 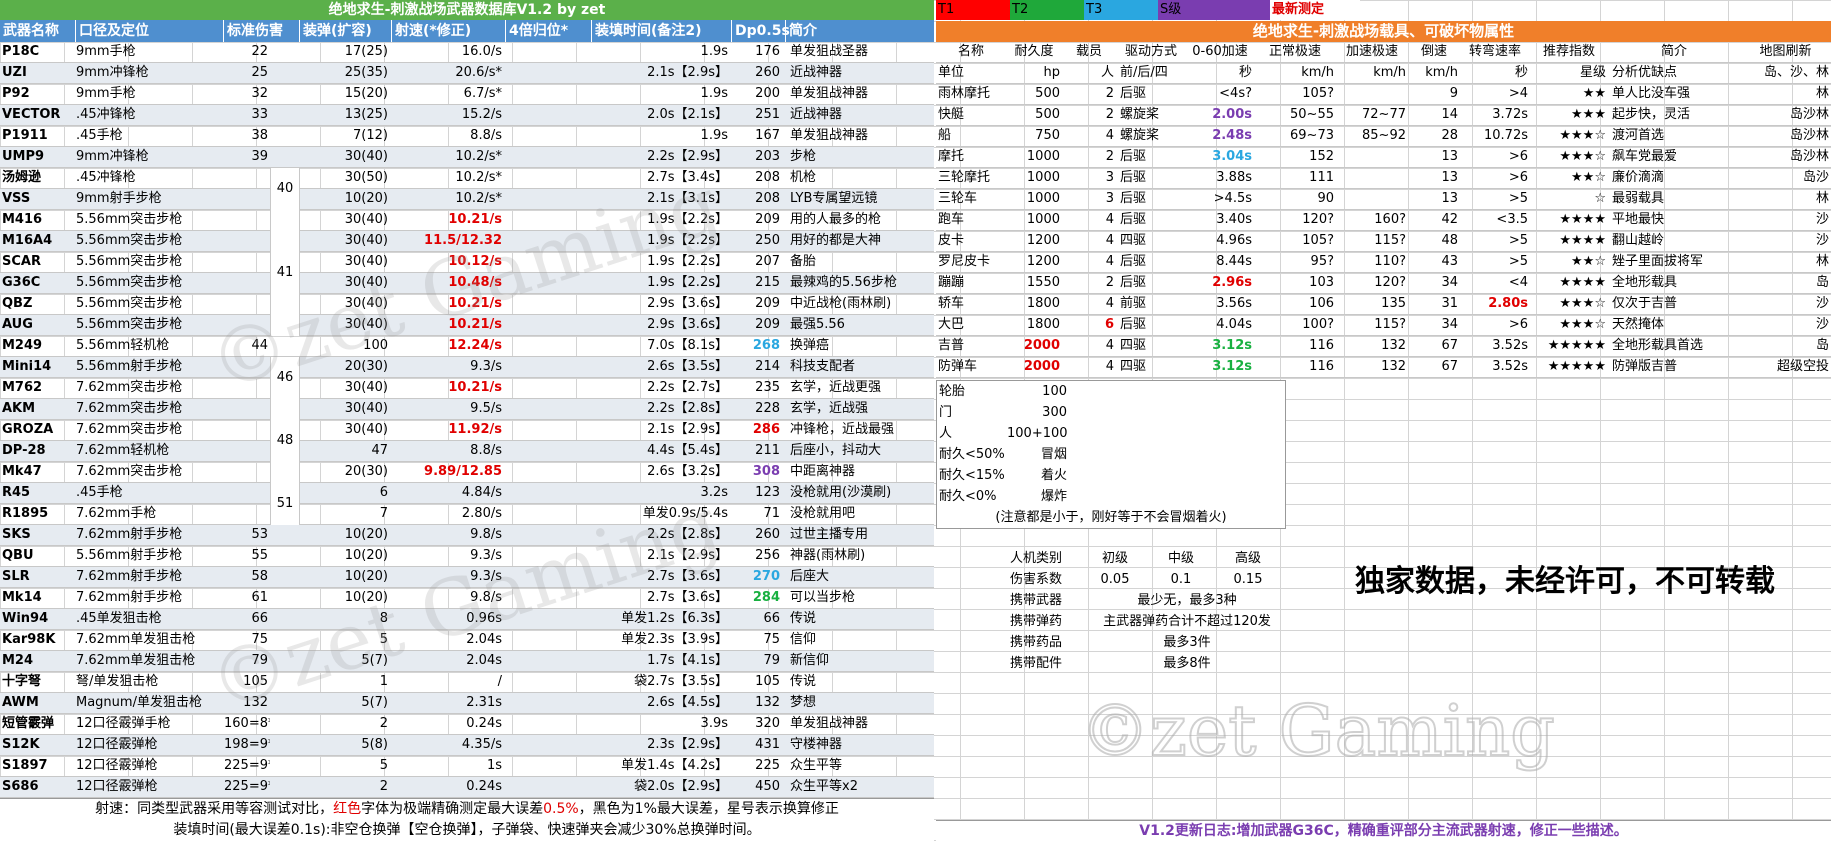 I want to click on table-row: R1895 7.62mm手枪 7 2.80/s 单发0.9s/5.4s 71 没枪就用吧, so click(x=467, y=514).